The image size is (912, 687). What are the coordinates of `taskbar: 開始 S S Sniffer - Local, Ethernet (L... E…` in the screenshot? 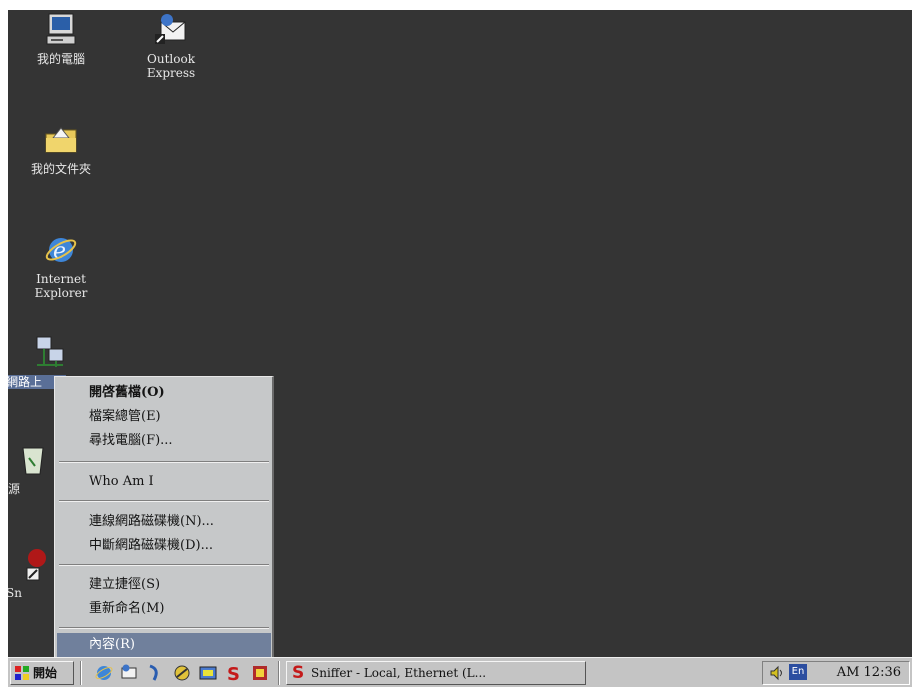 It's located at (460, 672).